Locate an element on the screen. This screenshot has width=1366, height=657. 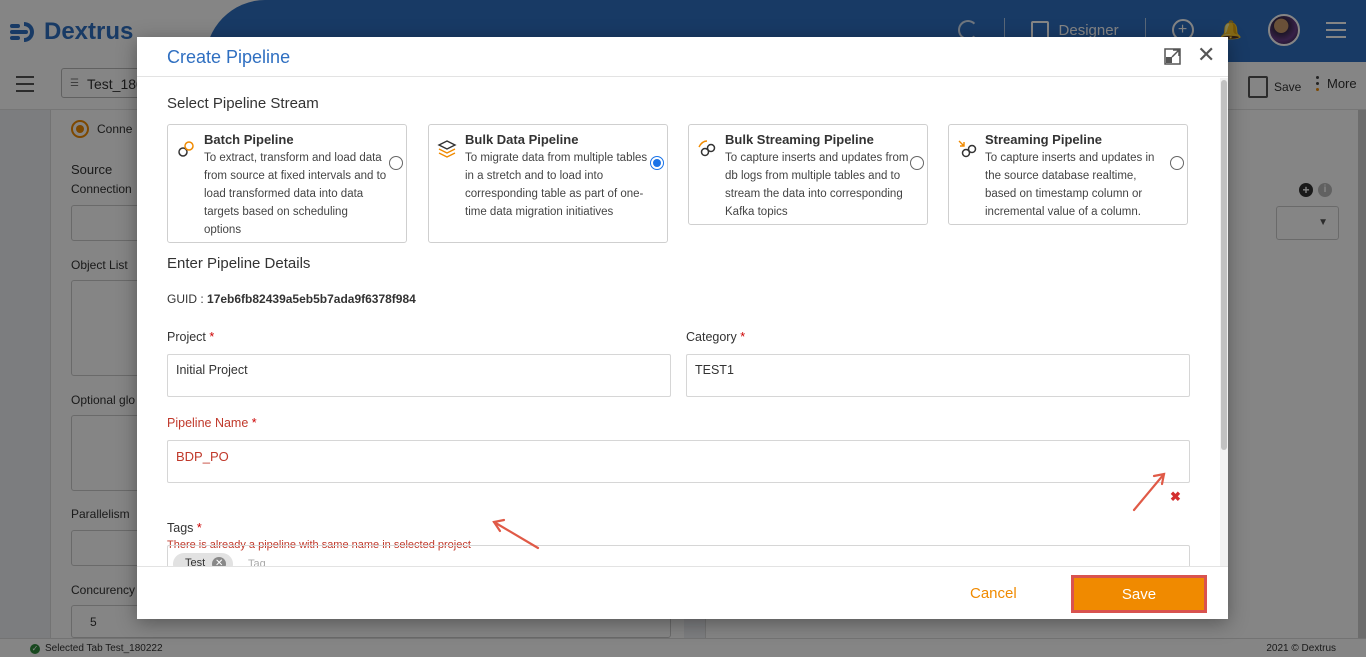
layers-icon is located at coordinates (447, 149).